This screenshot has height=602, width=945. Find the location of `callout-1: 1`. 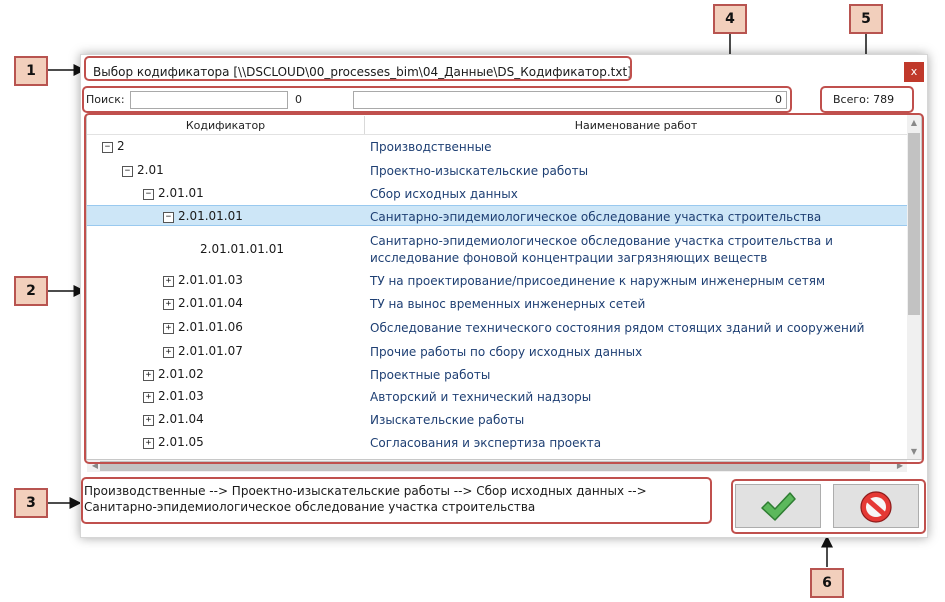

callout-1: 1 is located at coordinates (31, 71).